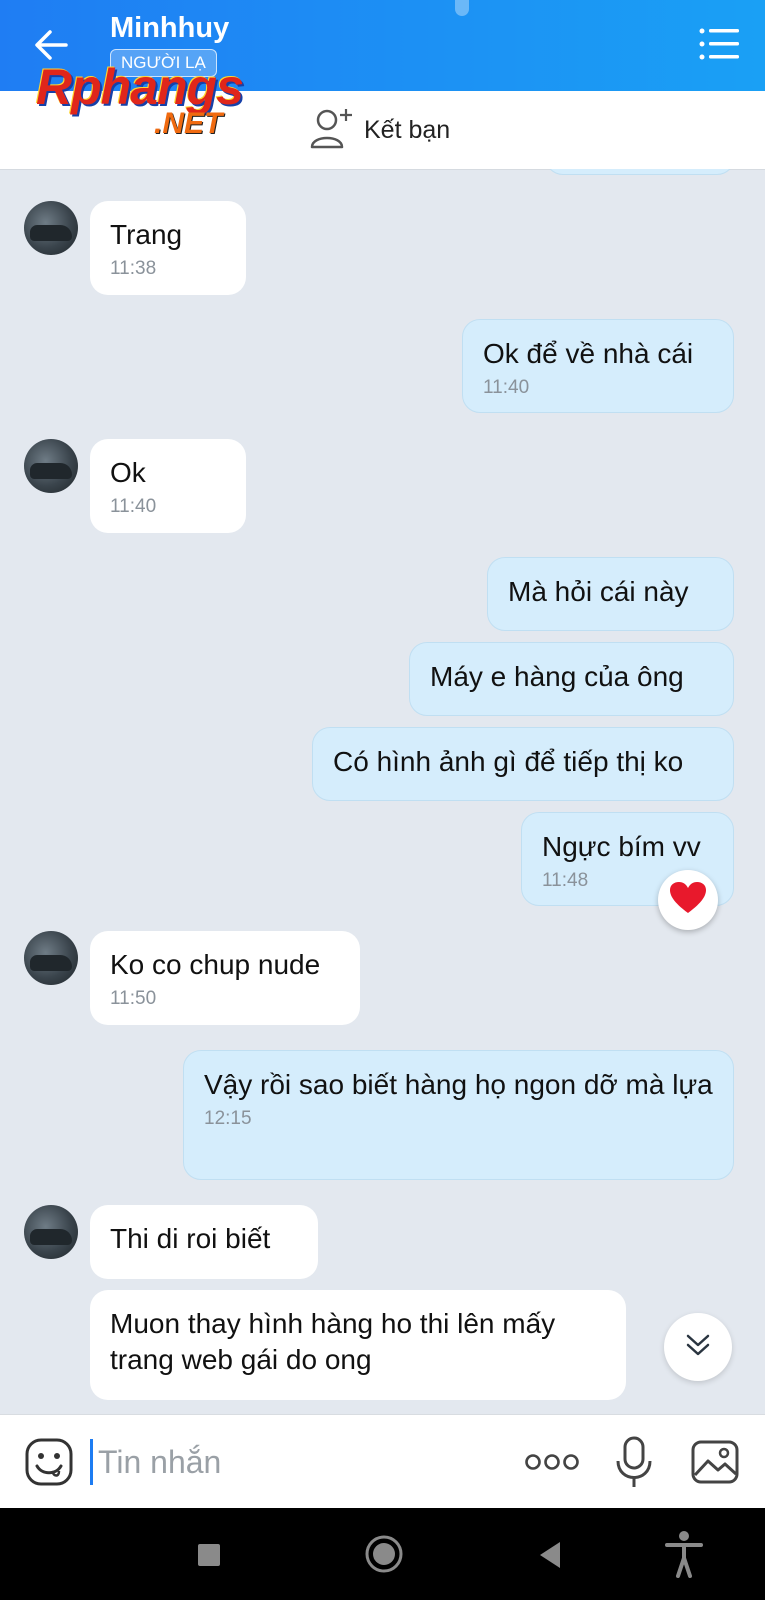 This screenshot has height=1600, width=765. What do you see at coordinates (458, 1084) in the screenshot?
I see `message-text: Vậy rồi sao biết hàng họ ngon dỡ mà lựa` at bounding box center [458, 1084].